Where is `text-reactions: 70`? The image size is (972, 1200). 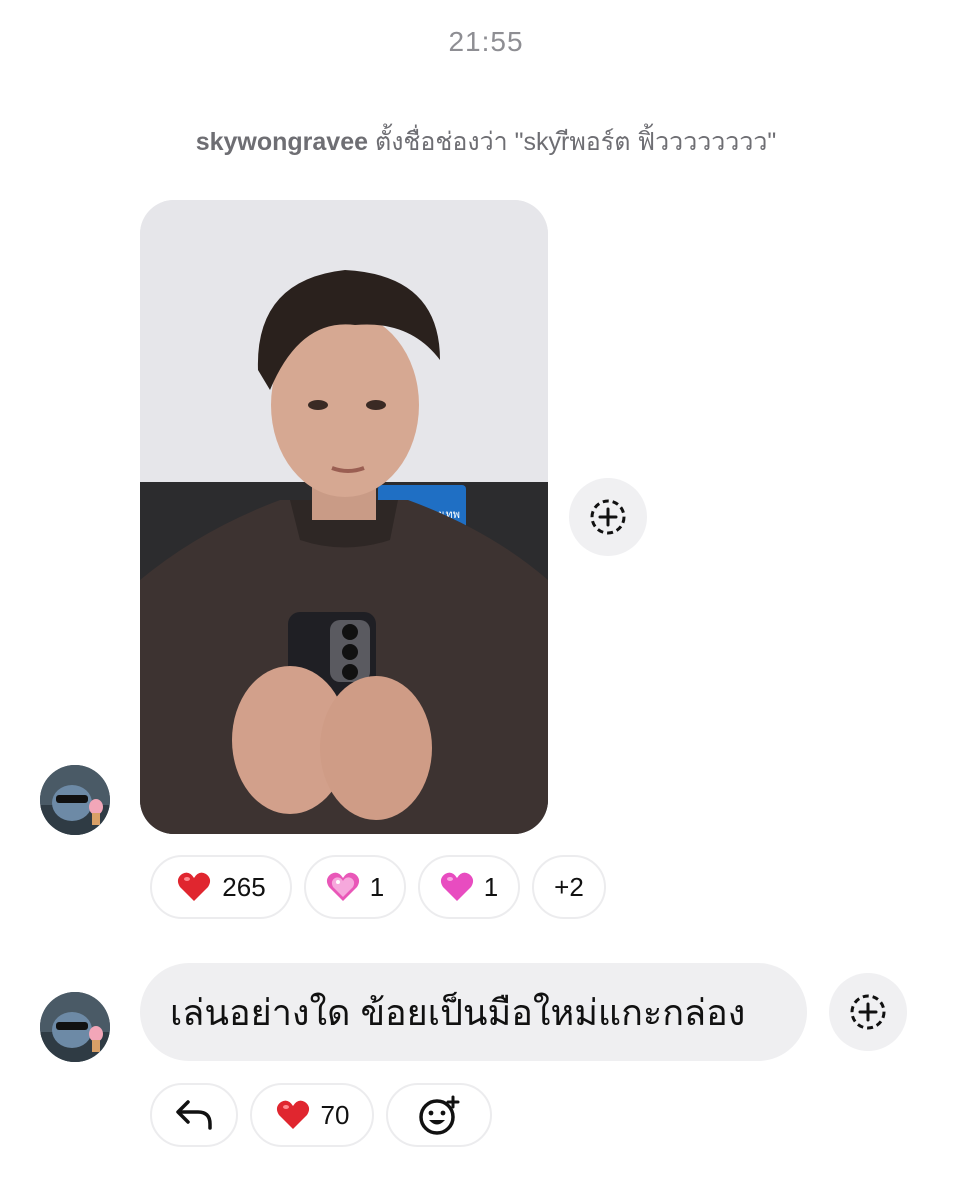
text-reactions: 70 is located at coordinates (321, 1115).